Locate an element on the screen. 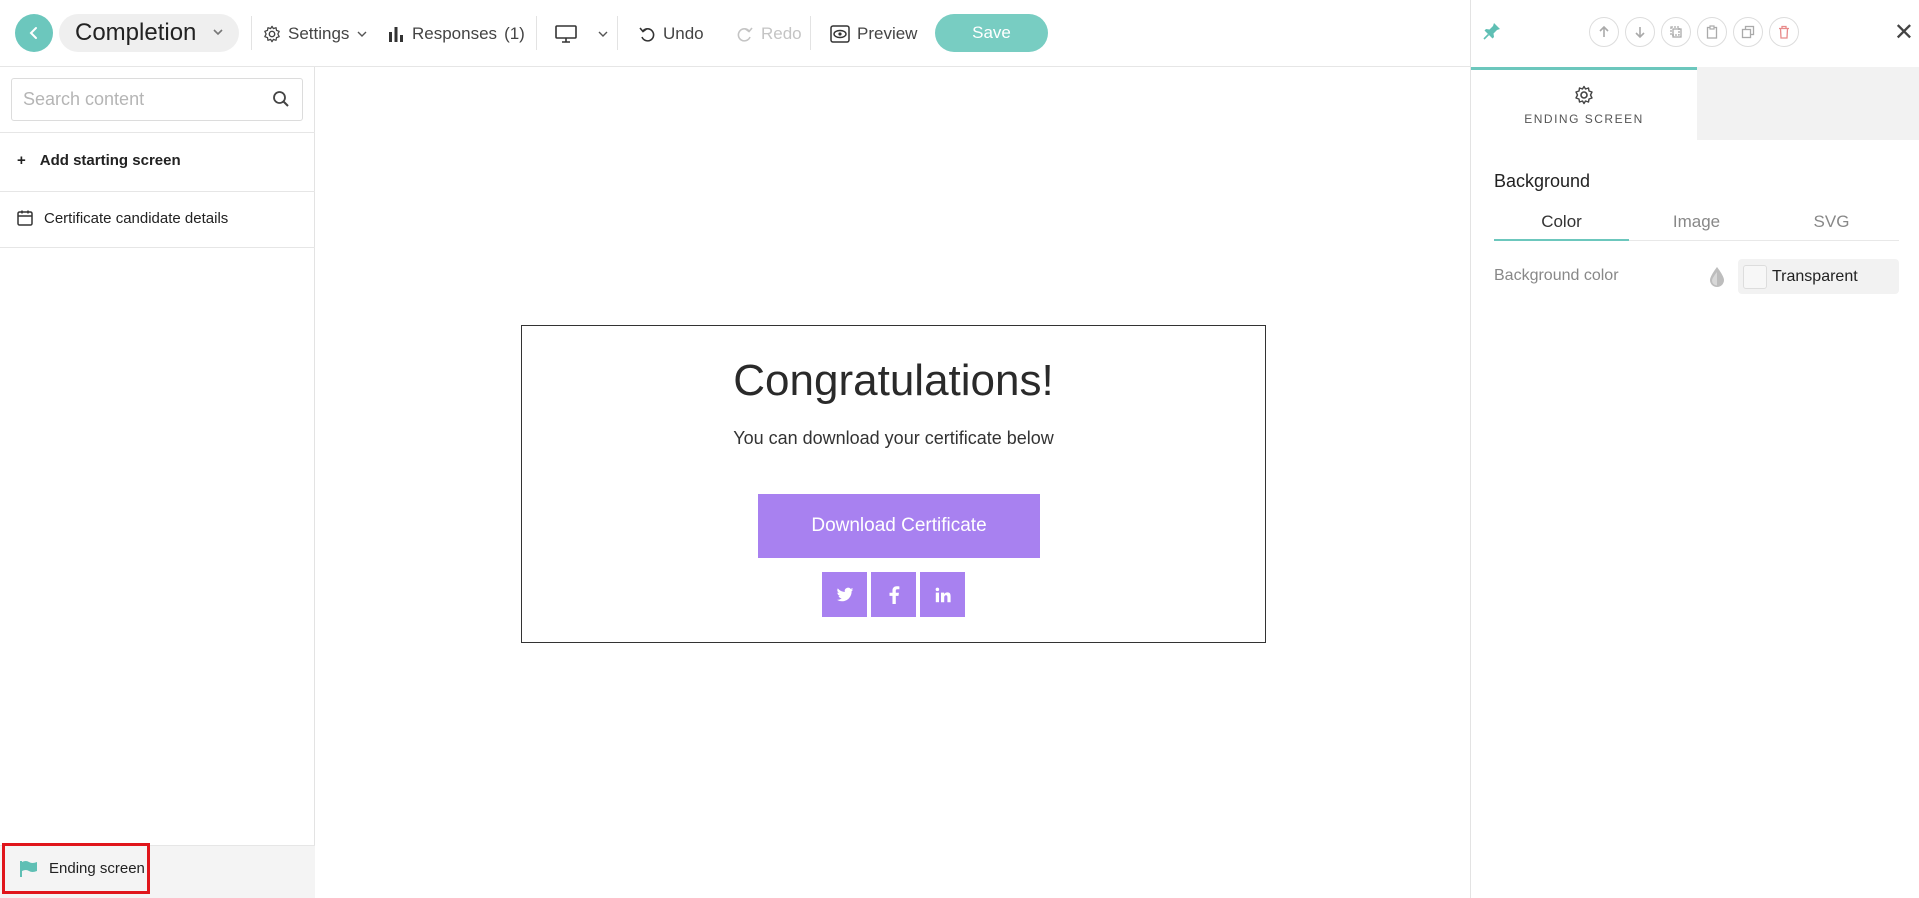 Image resolution: width=1919 pixels, height=898 pixels. add-starting-screen-label: Add starting screen is located at coordinates (110, 160).